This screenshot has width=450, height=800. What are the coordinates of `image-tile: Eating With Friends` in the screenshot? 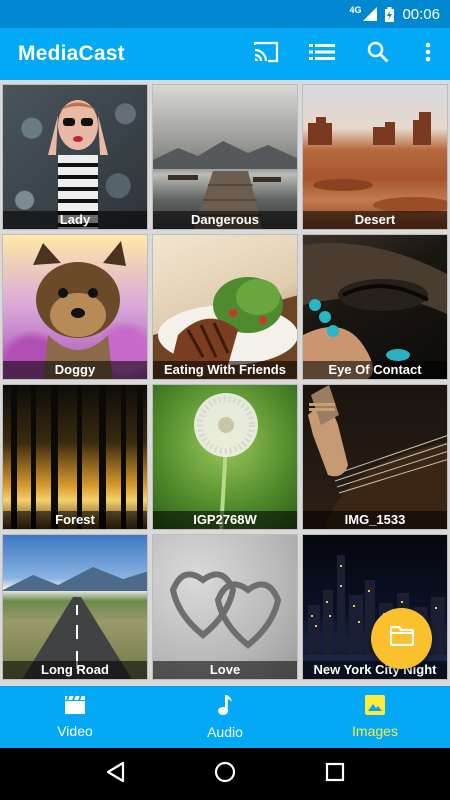 It's located at (225, 307).